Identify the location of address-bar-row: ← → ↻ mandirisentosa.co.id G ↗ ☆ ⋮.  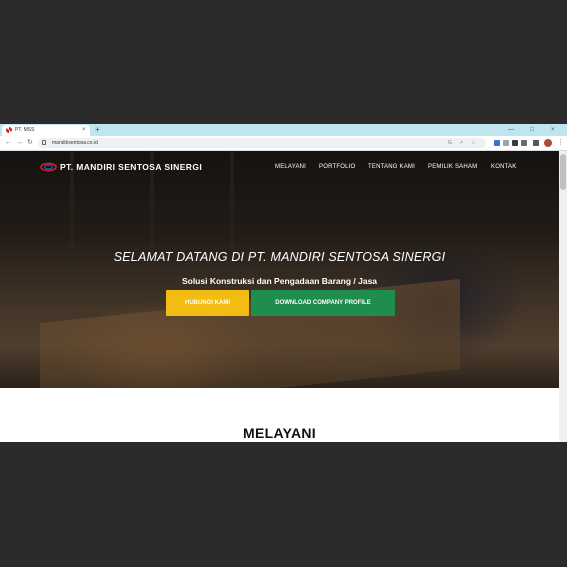
(283, 143).